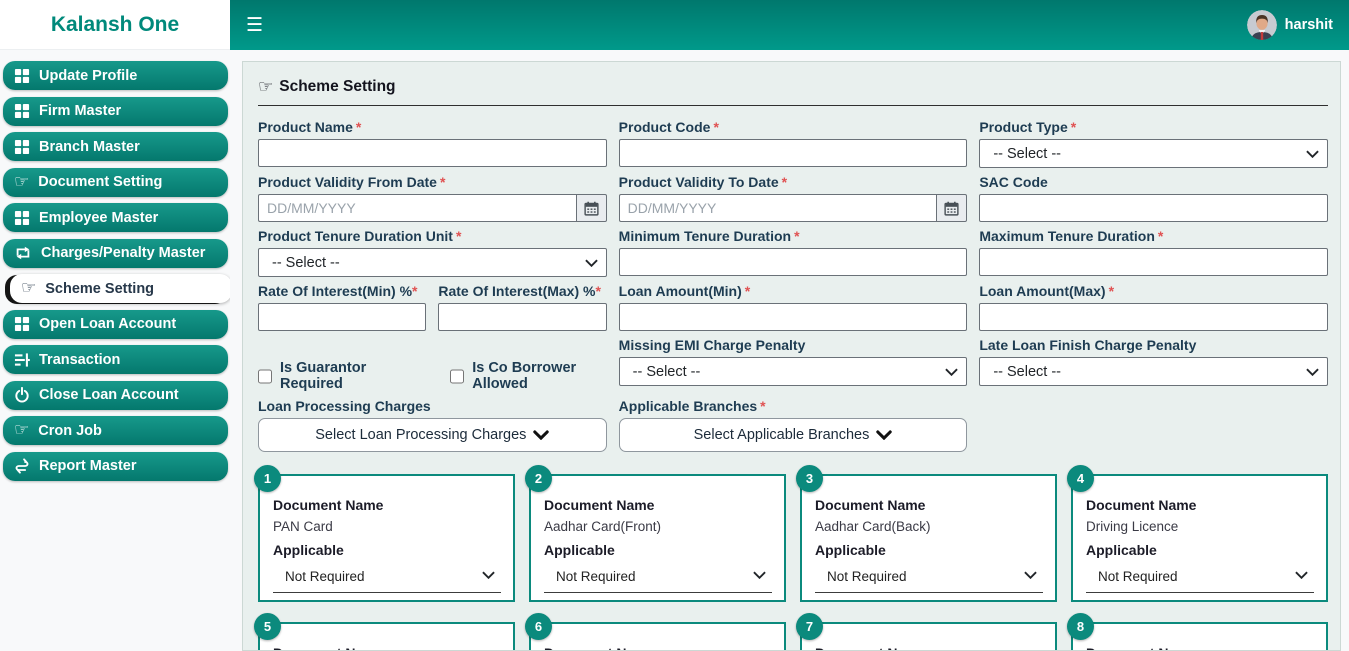 This screenshot has width=1349, height=651. What do you see at coordinates (89, 146) in the screenshot?
I see `sidebar-item-label: Branch Master` at bounding box center [89, 146].